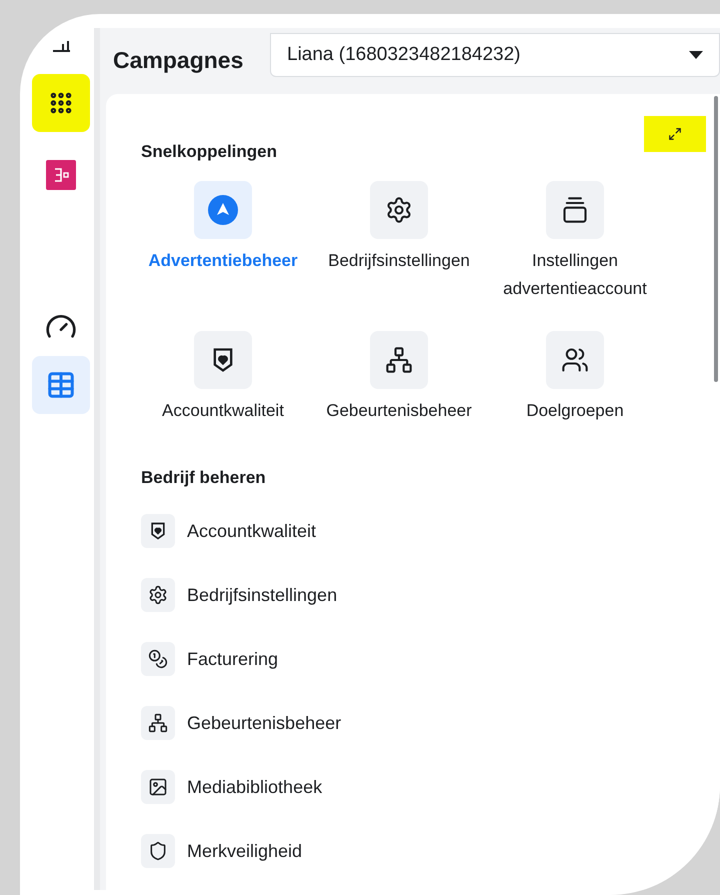  I want to click on section-title: Bedrijf beheren, so click(204, 477).